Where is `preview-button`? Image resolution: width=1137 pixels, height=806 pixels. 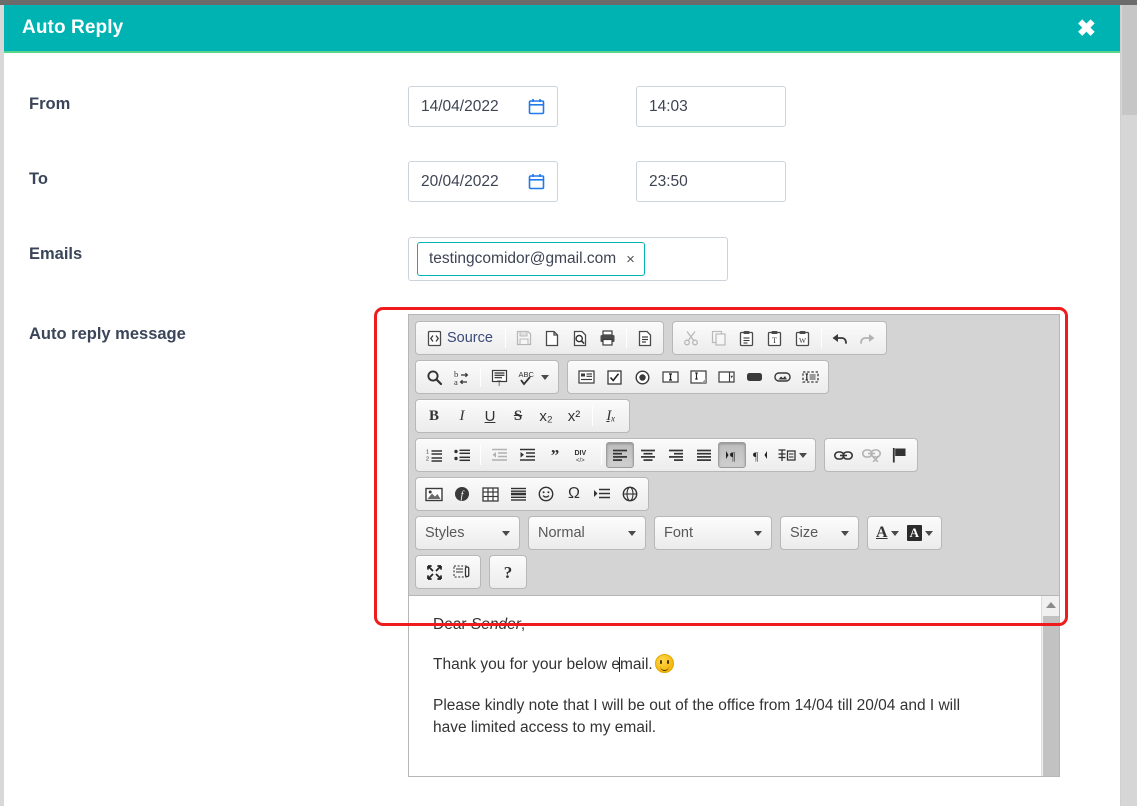 preview-button is located at coordinates (580, 338).